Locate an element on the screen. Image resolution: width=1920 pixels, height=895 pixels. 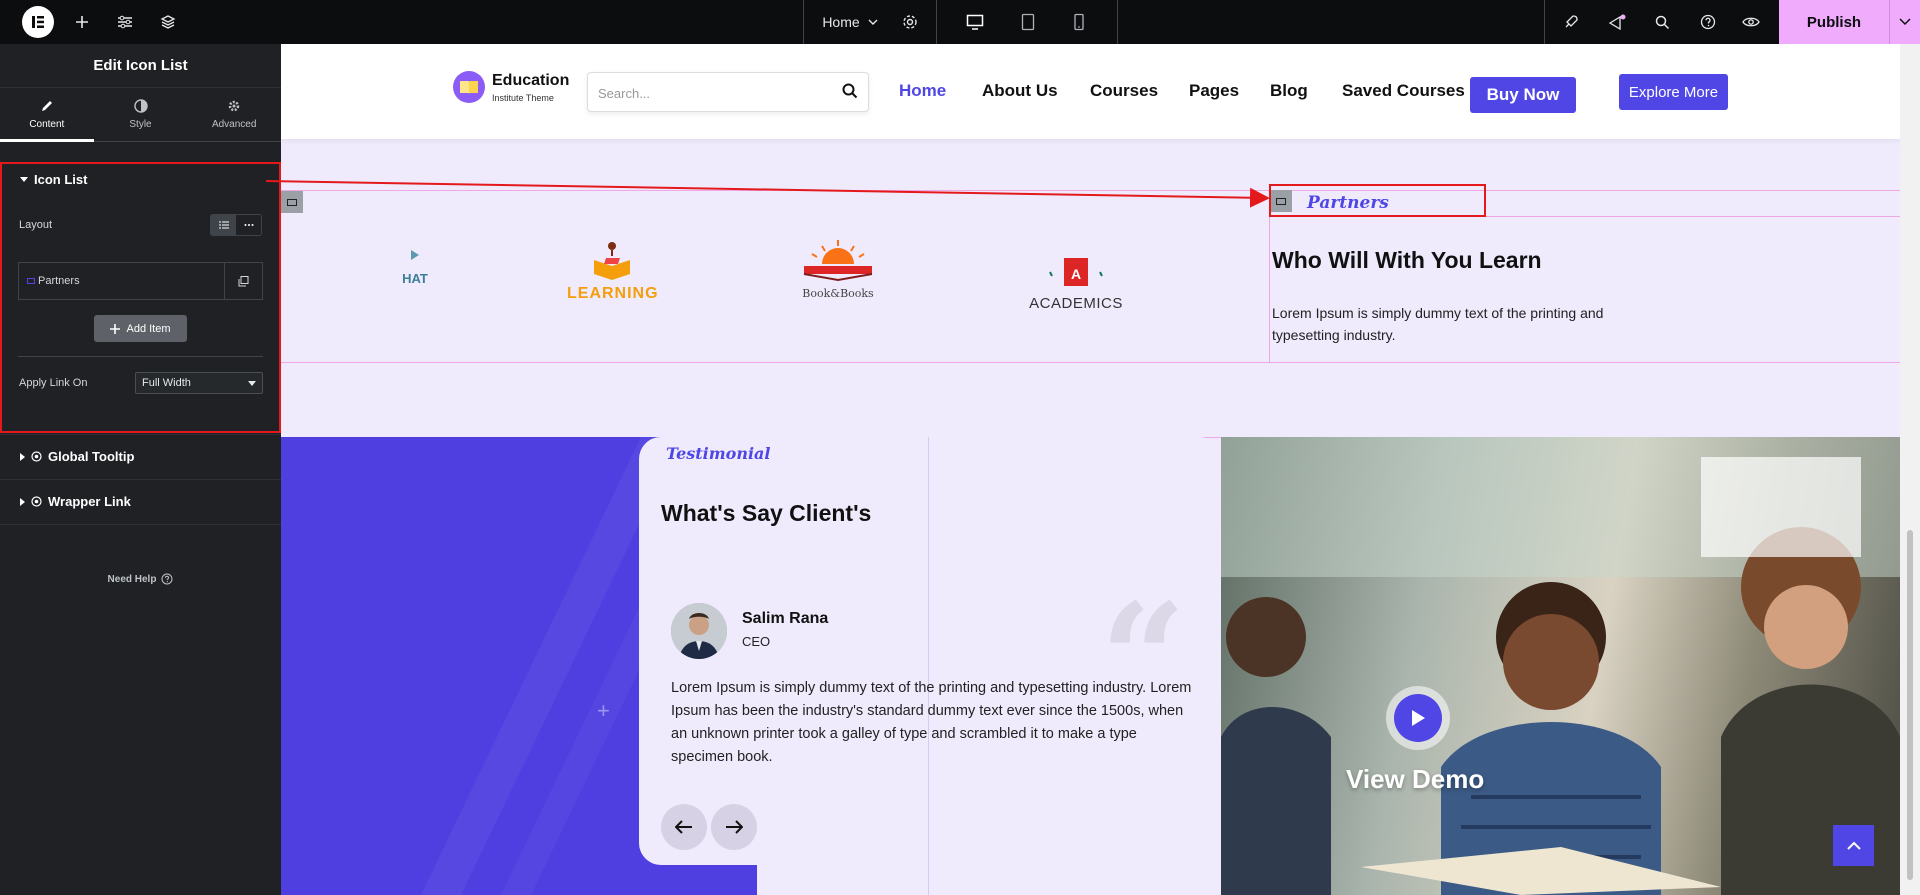
apply-link-value: Full Width is located at coordinates (166, 383).